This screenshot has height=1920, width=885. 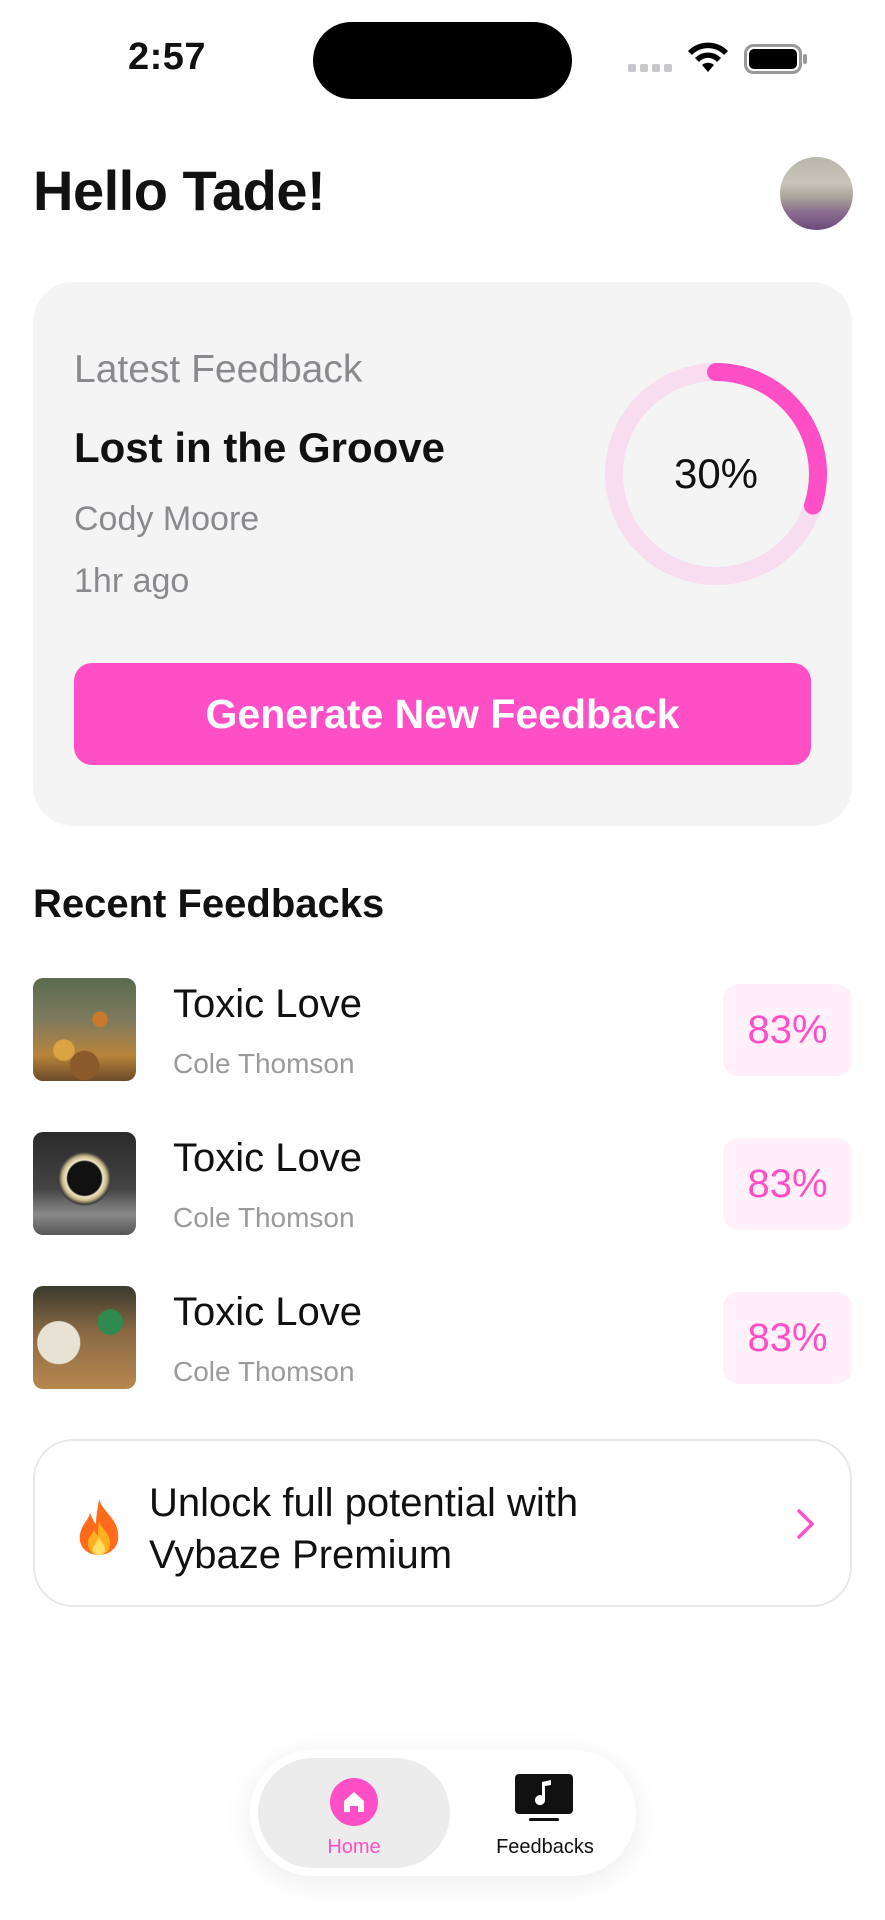 What do you see at coordinates (716, 473) in the screenshot?
I see `score-value: 30%` at bounding box center [716, 473].